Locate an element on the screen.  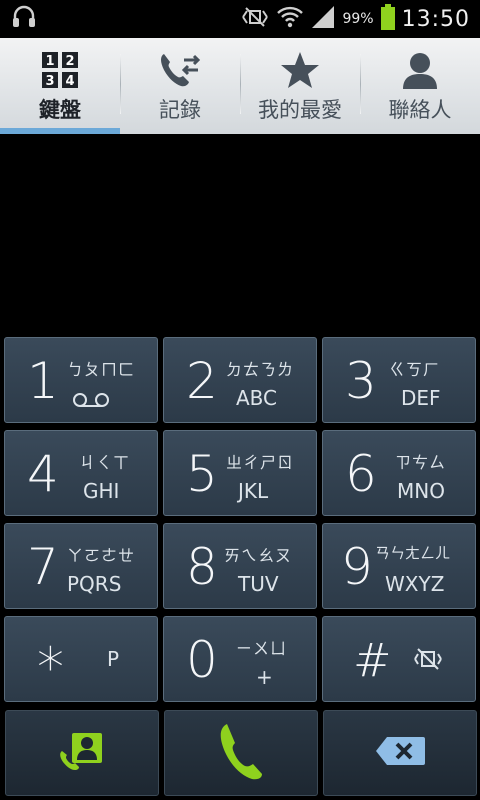
contact-icon is located at coordinates (420, 70).